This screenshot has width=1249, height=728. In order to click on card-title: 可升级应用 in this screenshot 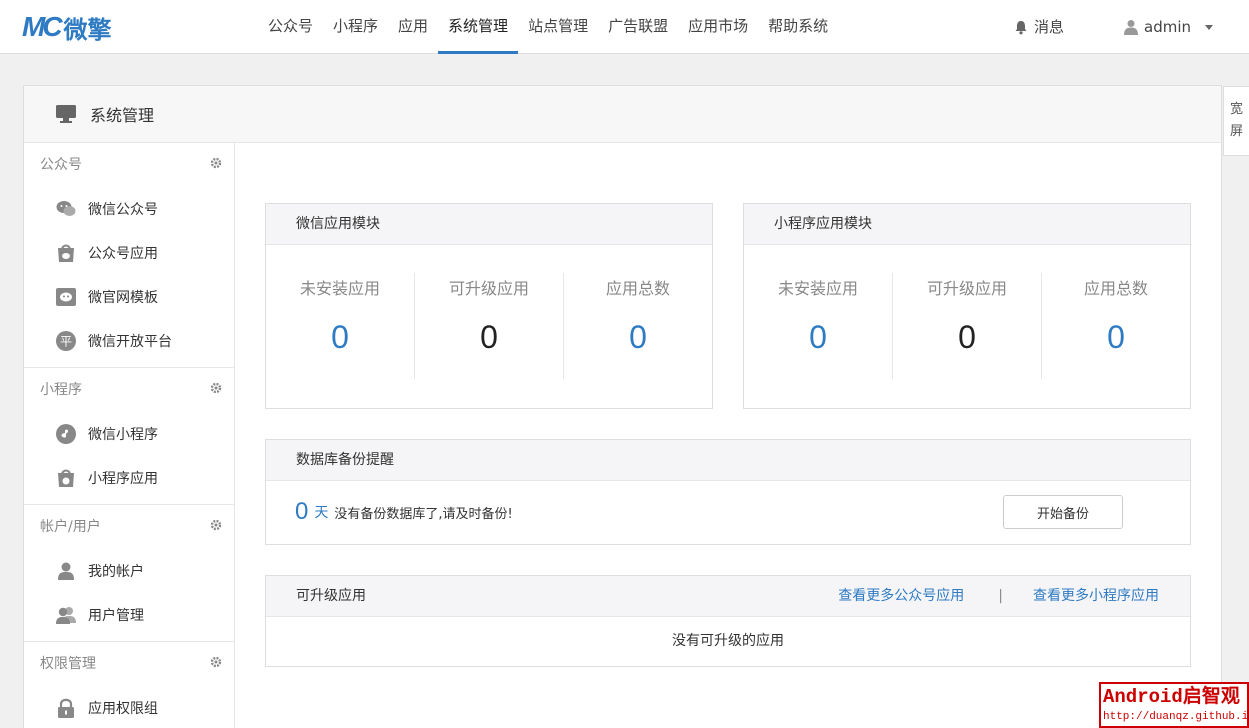, I will do `click(331, 596)`.